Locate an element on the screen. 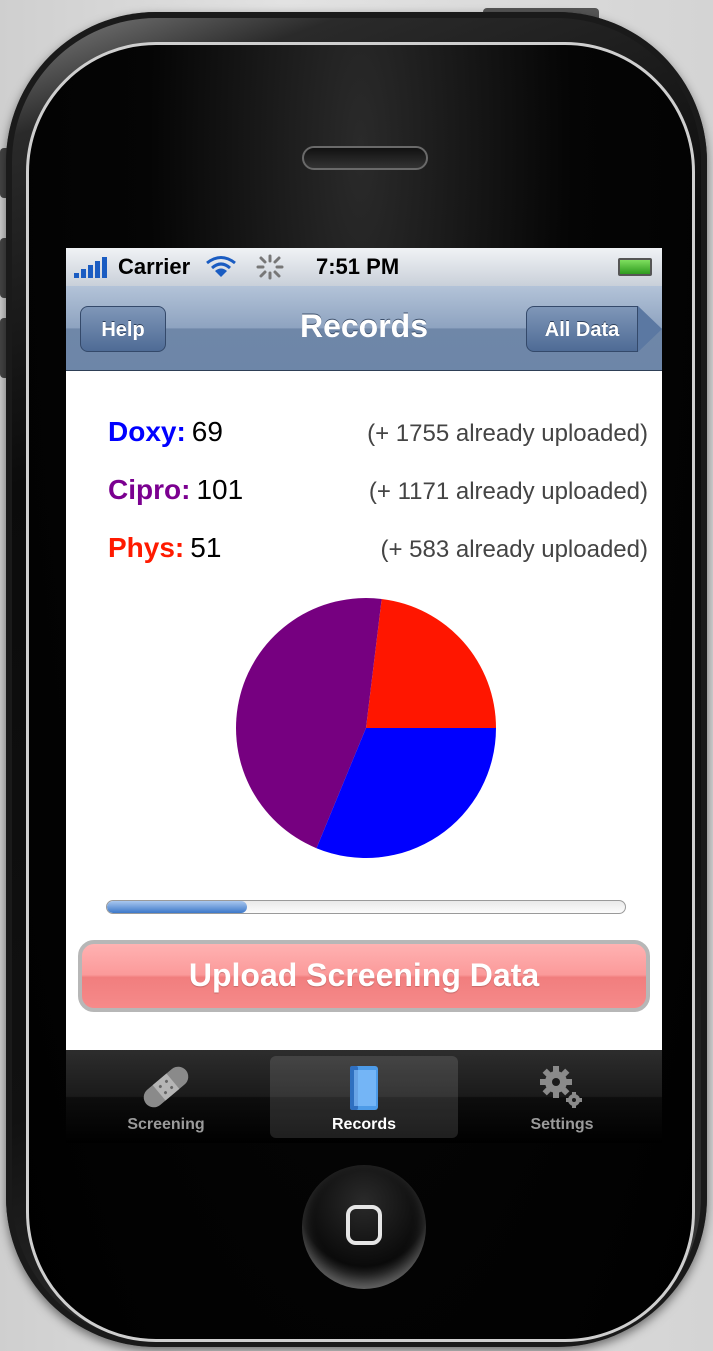 The height and width of the screenshot is (1351, 713). tab-label: Screening is located at coordinates (166, 1124).